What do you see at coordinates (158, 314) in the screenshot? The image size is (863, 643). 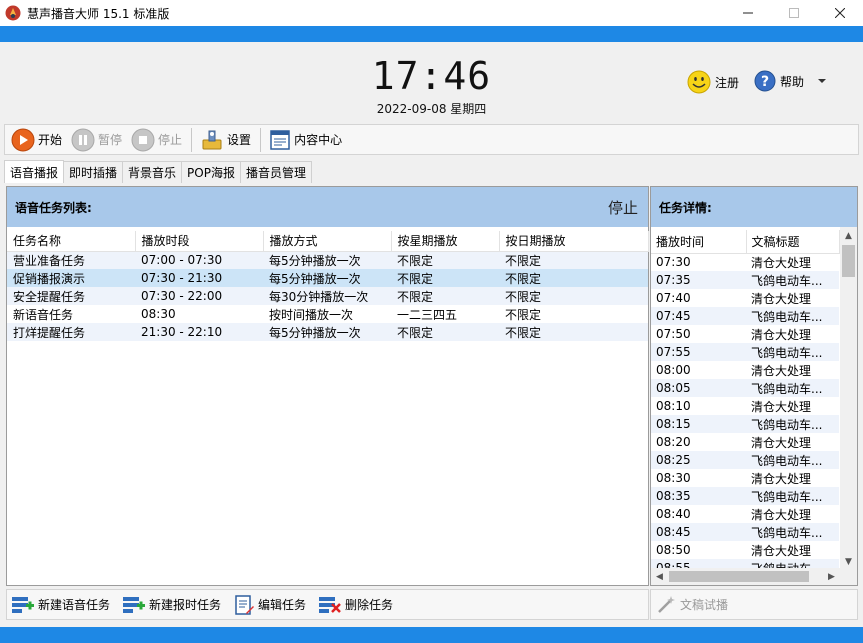 I see `cell-play-period: 08:30` at bounding box center [158, 314].